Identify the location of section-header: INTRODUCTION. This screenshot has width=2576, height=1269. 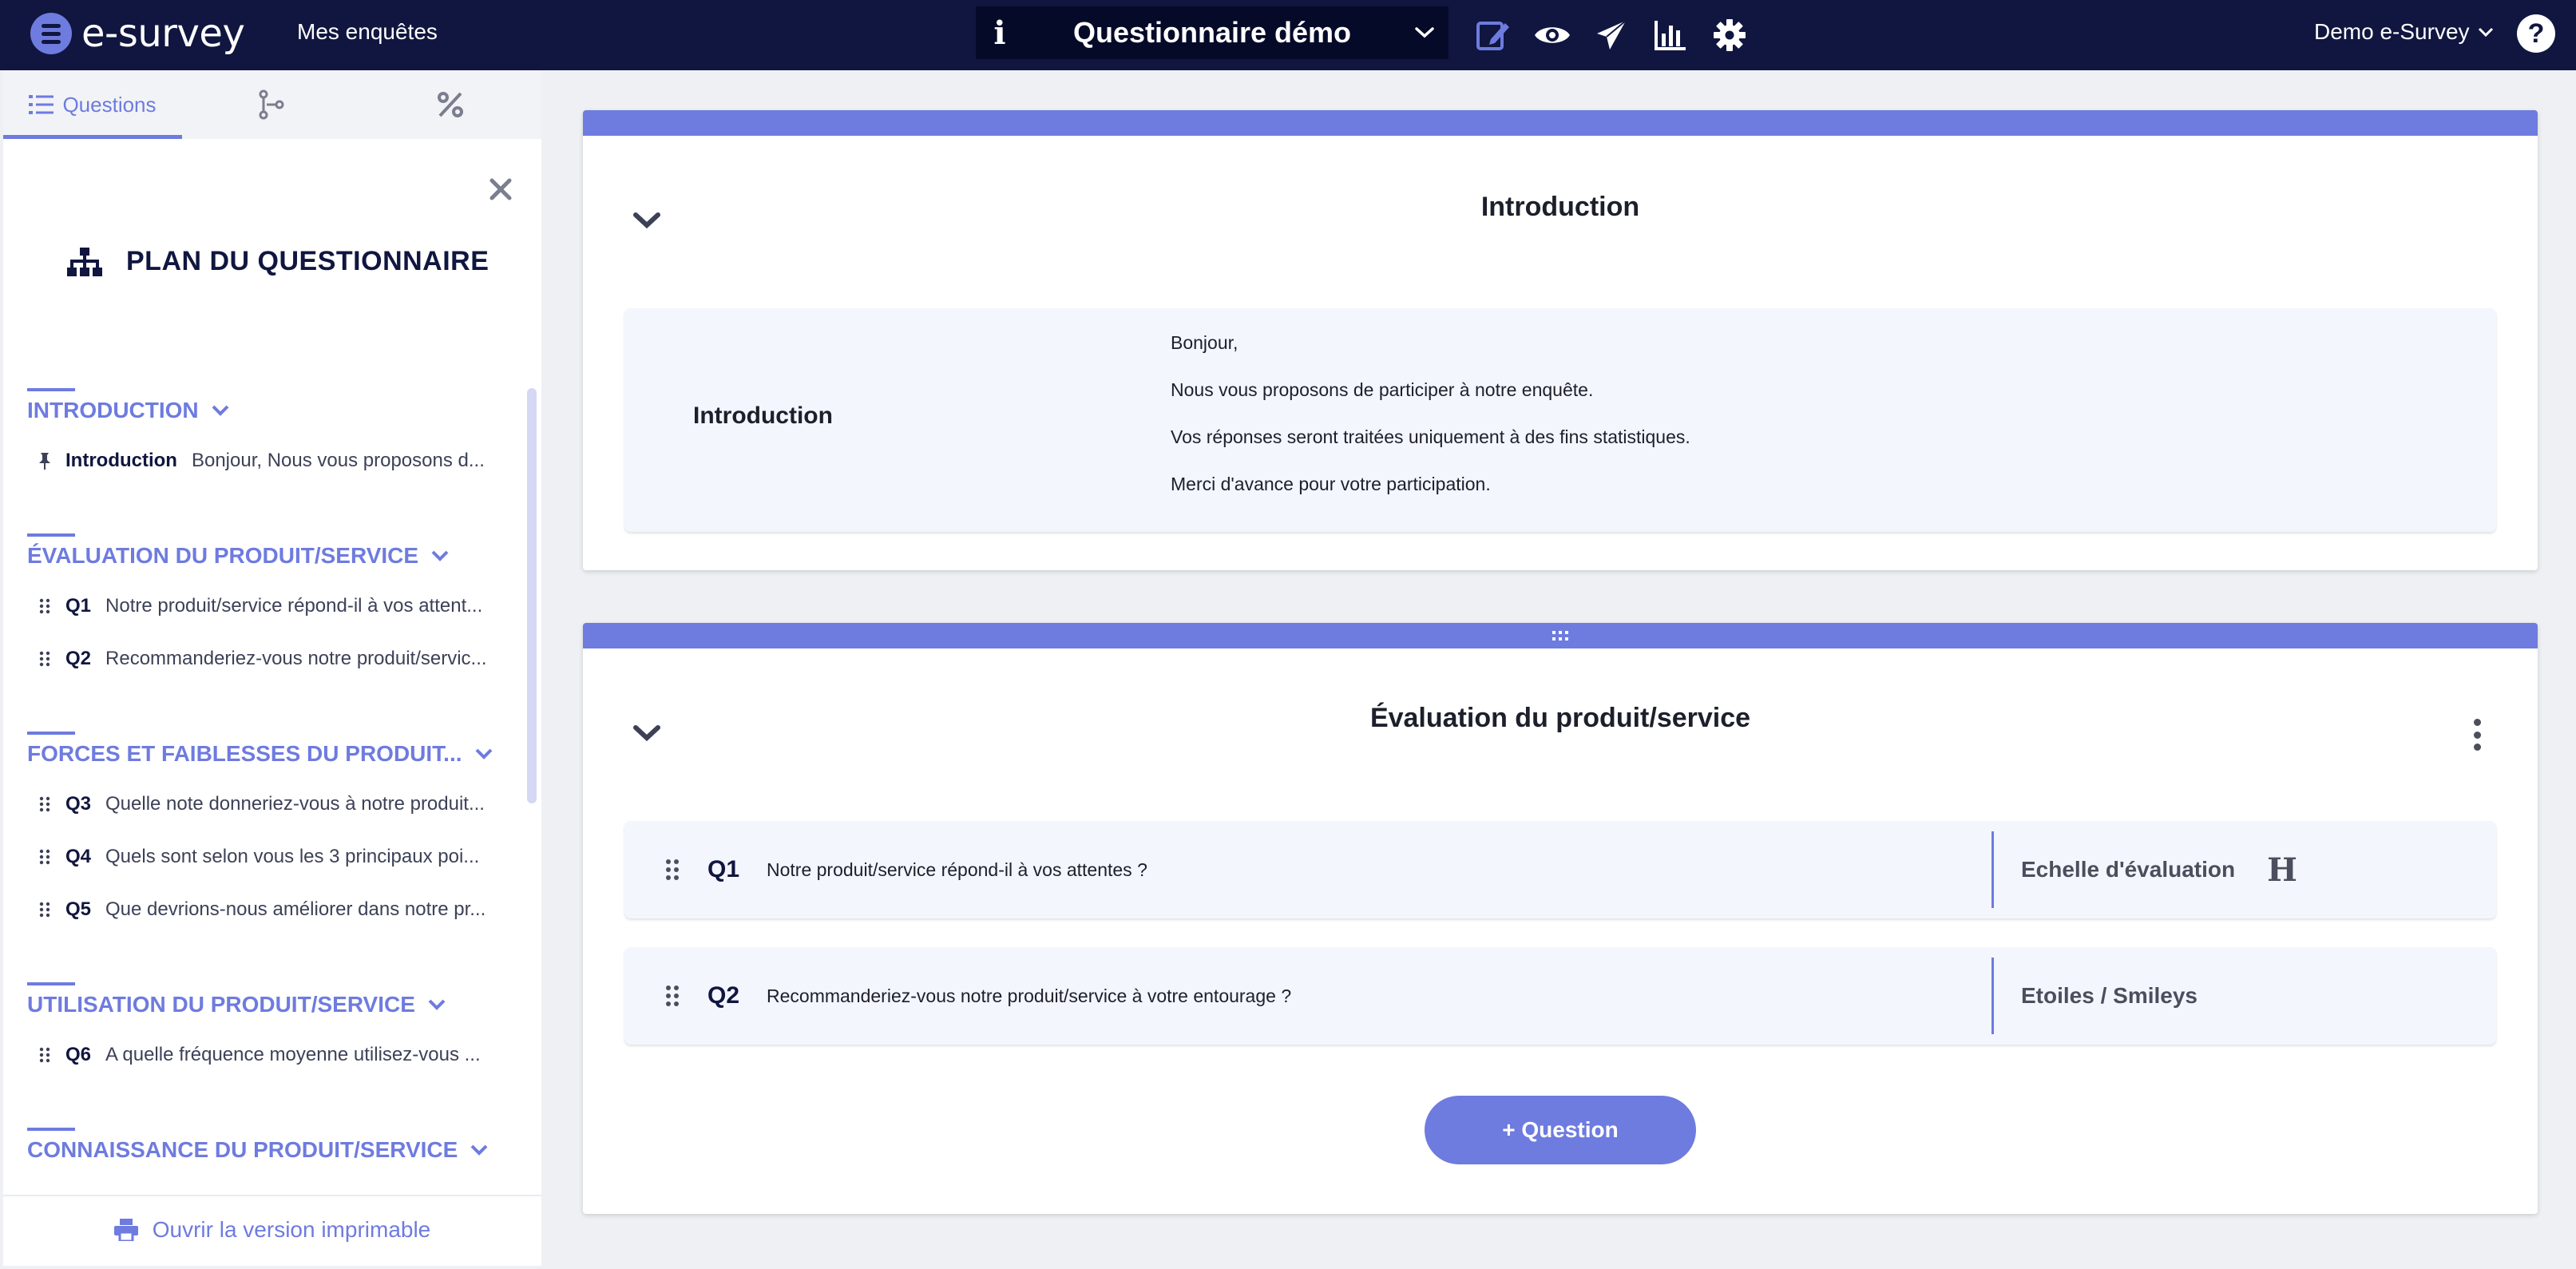
(272, 410).